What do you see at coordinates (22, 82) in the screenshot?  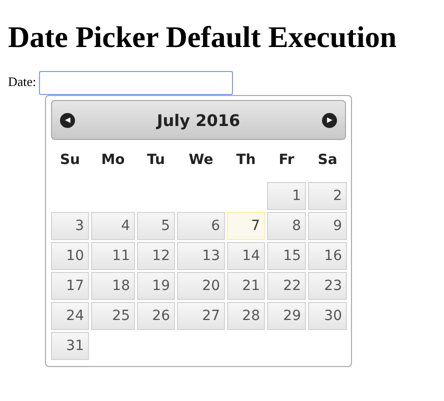 I see `field-label: Date:` at bounding box center [22, 82].